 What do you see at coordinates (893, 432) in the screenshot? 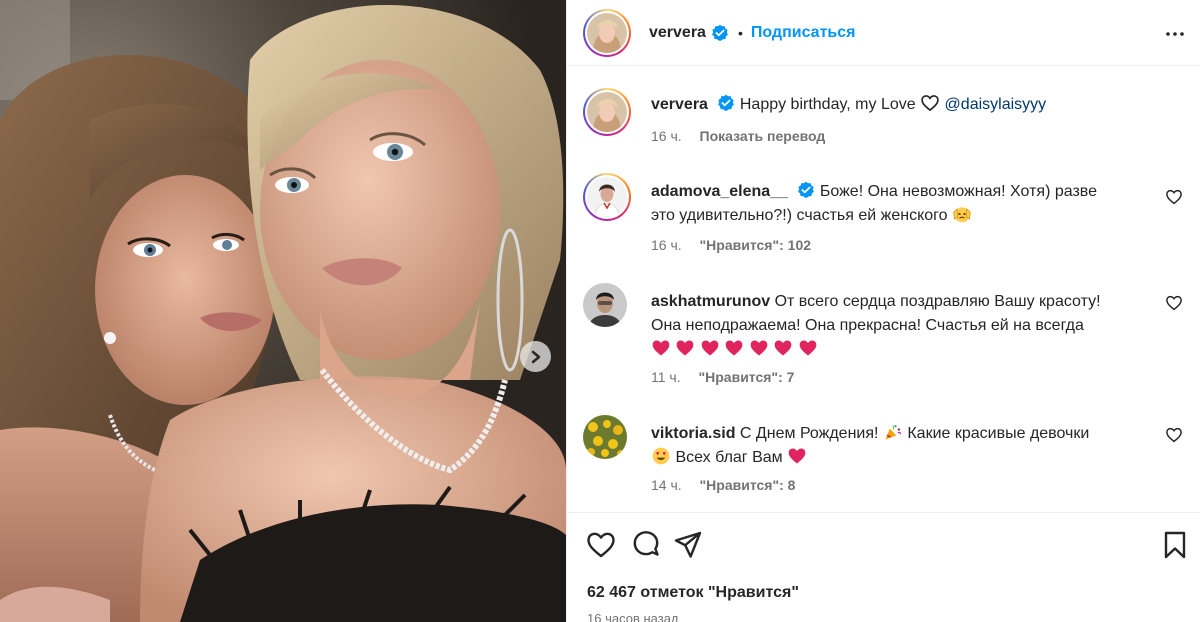
I see `party-popper-emoji-icon` at bounding box center [893, 432].